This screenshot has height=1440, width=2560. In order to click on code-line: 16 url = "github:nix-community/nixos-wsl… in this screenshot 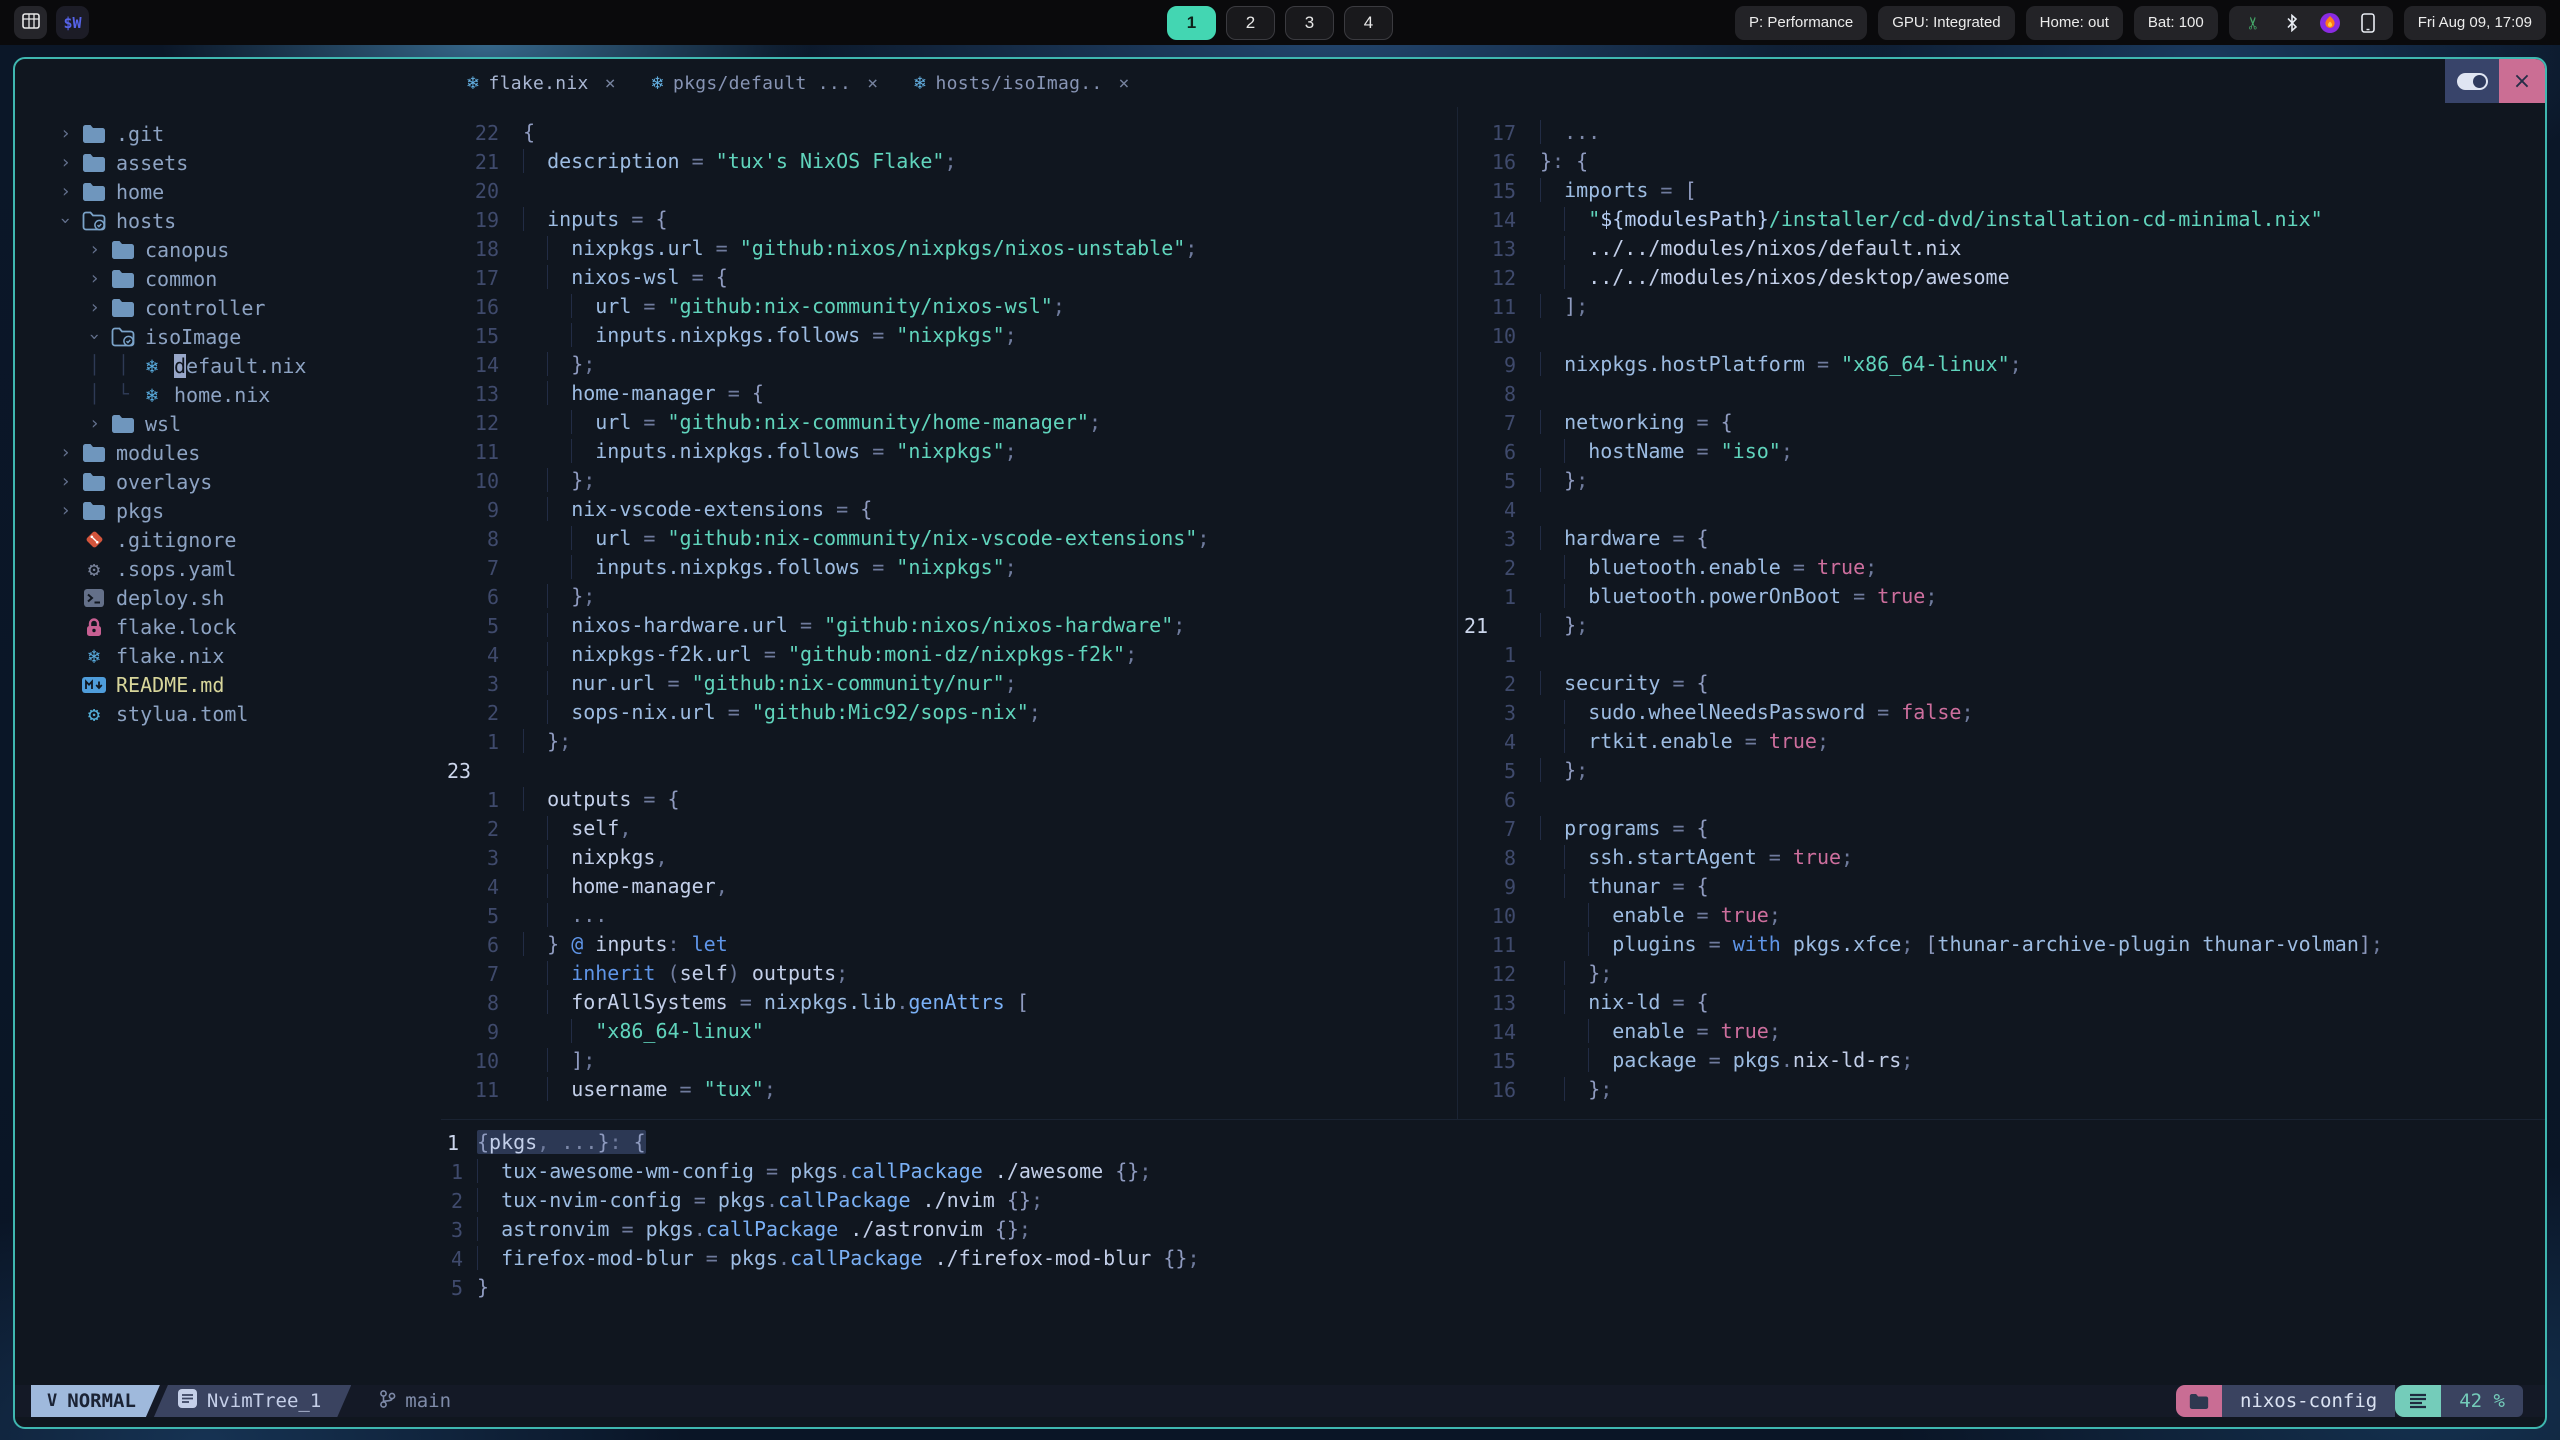, I will do `click(949, 306)`.